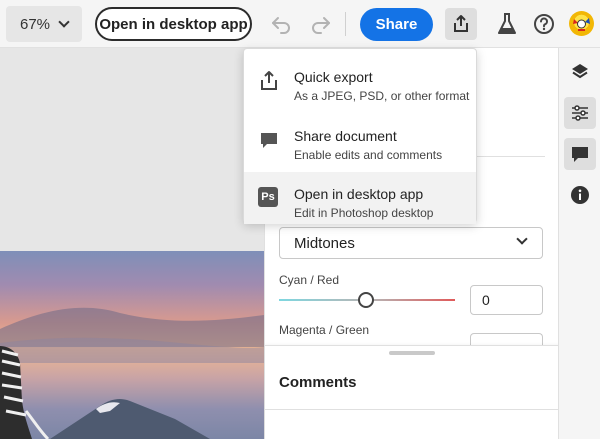  What do you see at coordinates (382, 96) in the screenshot?
I see `menu-item-subtitle: As a JPEG, PSD, or other format` at bounding box center [382, 96].